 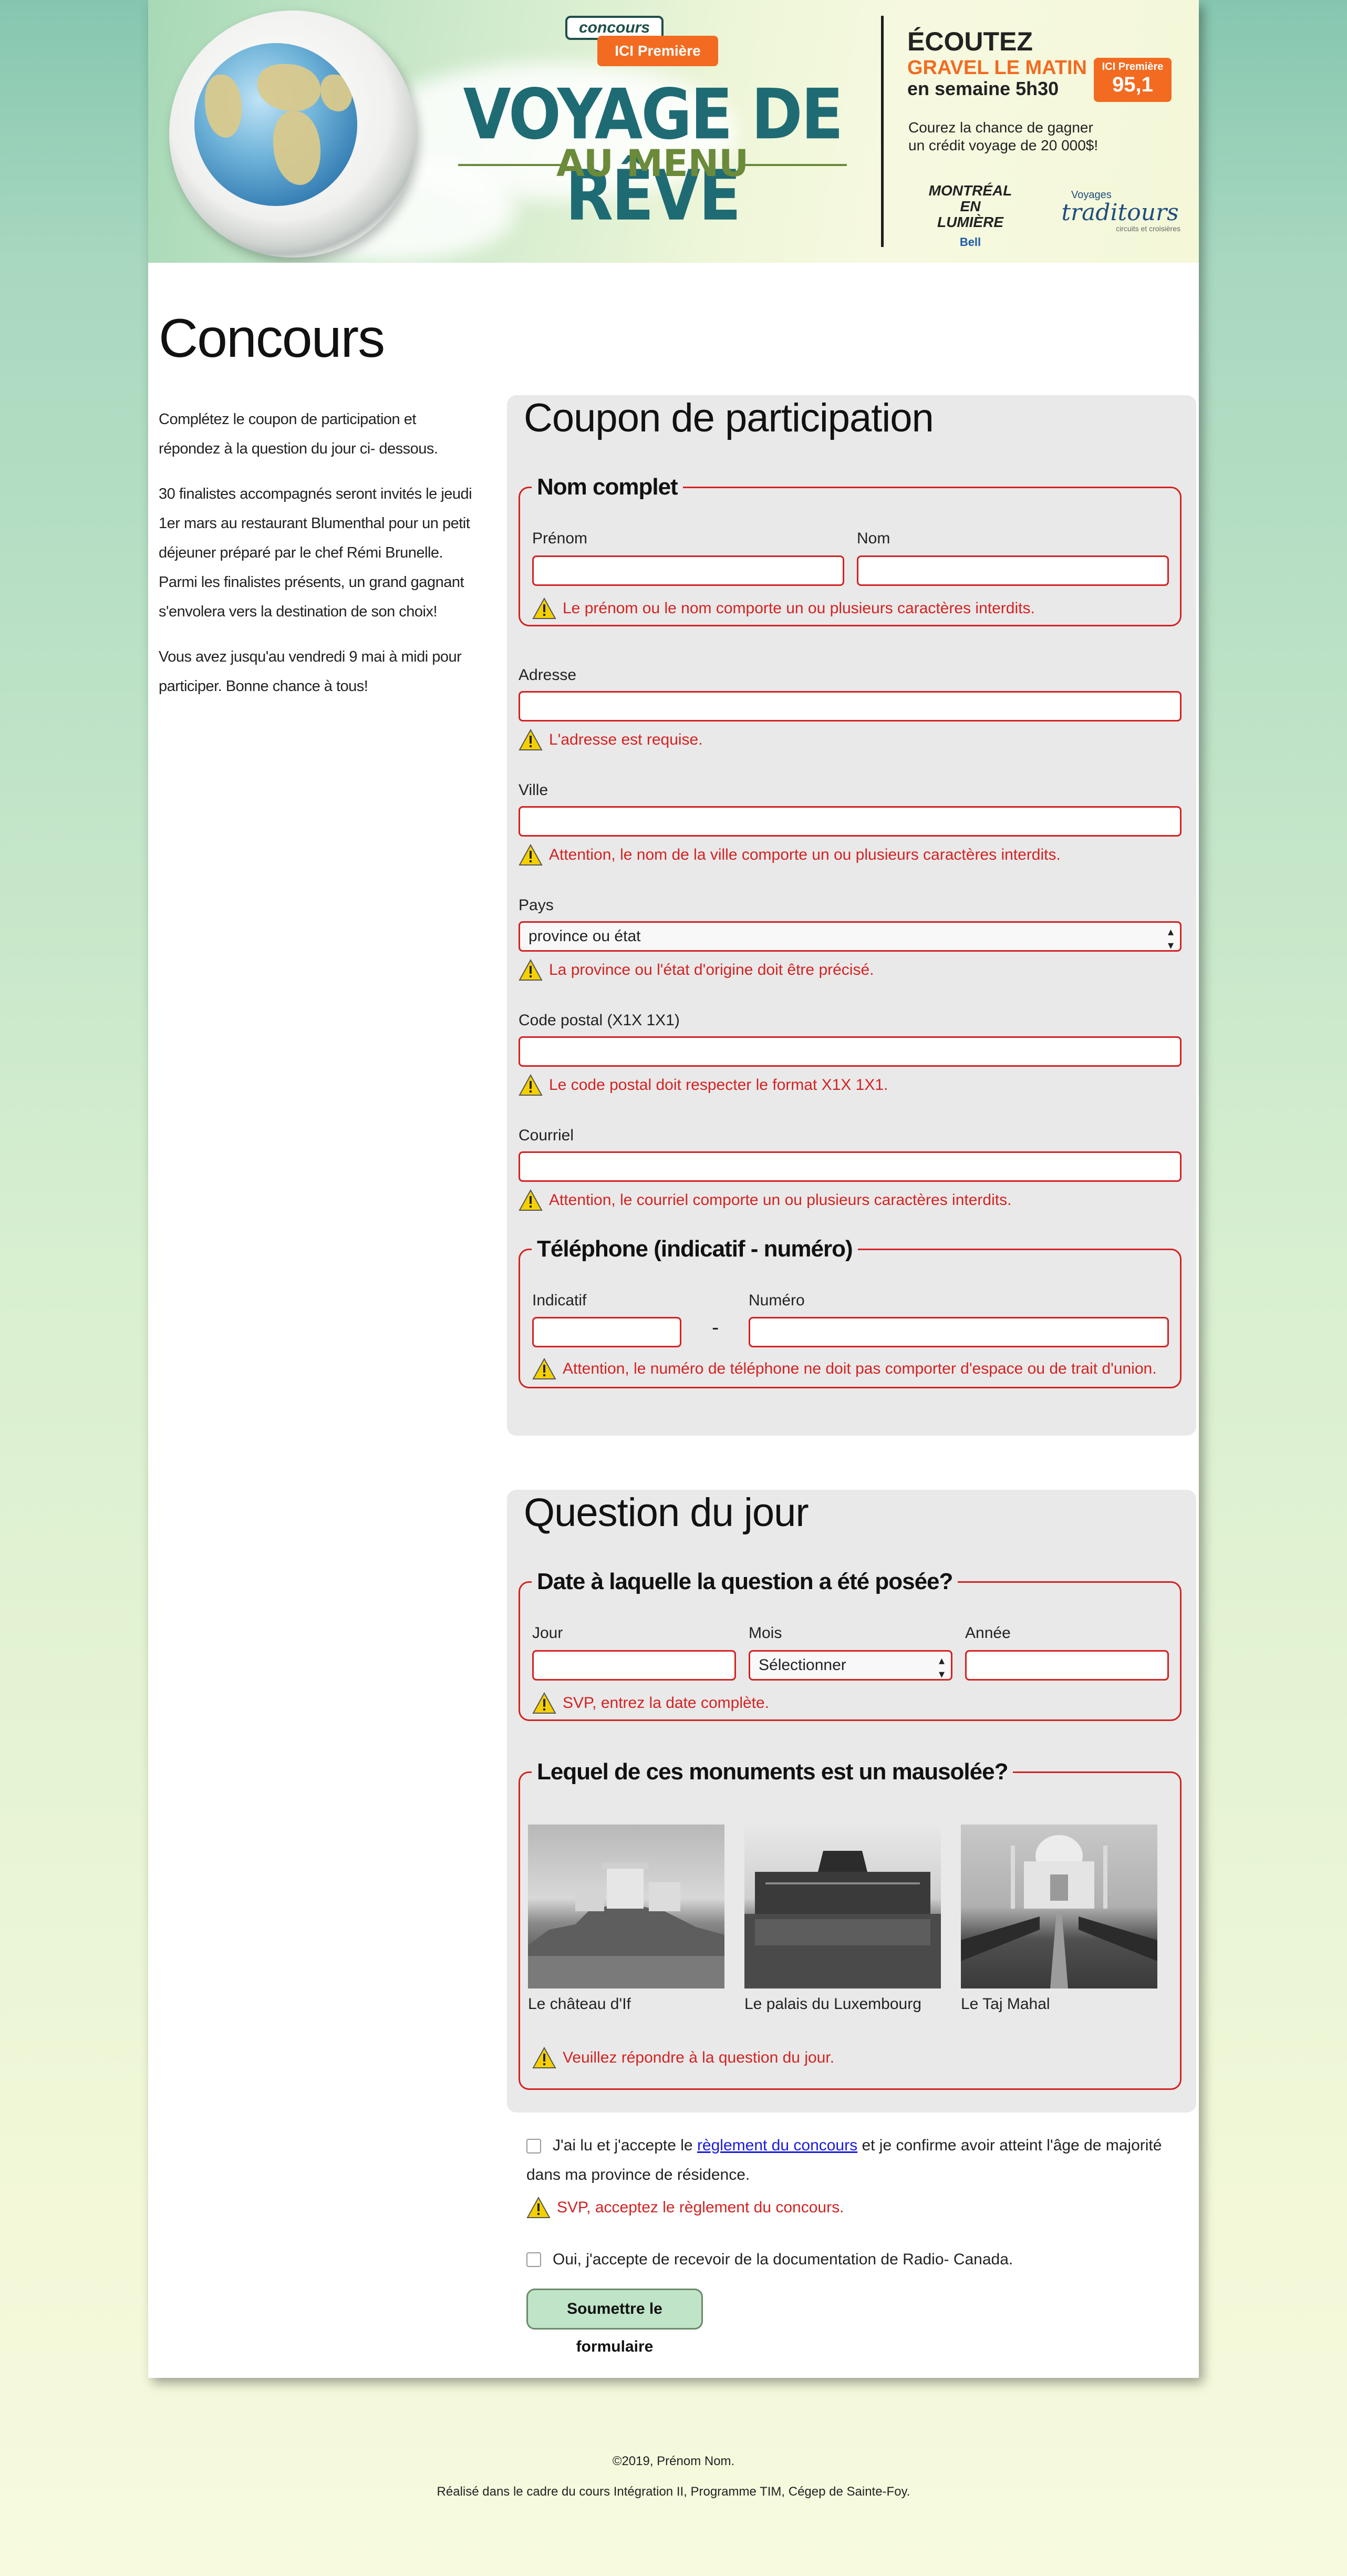 I want to click on courriel-input, so click(x=850, y=1166).